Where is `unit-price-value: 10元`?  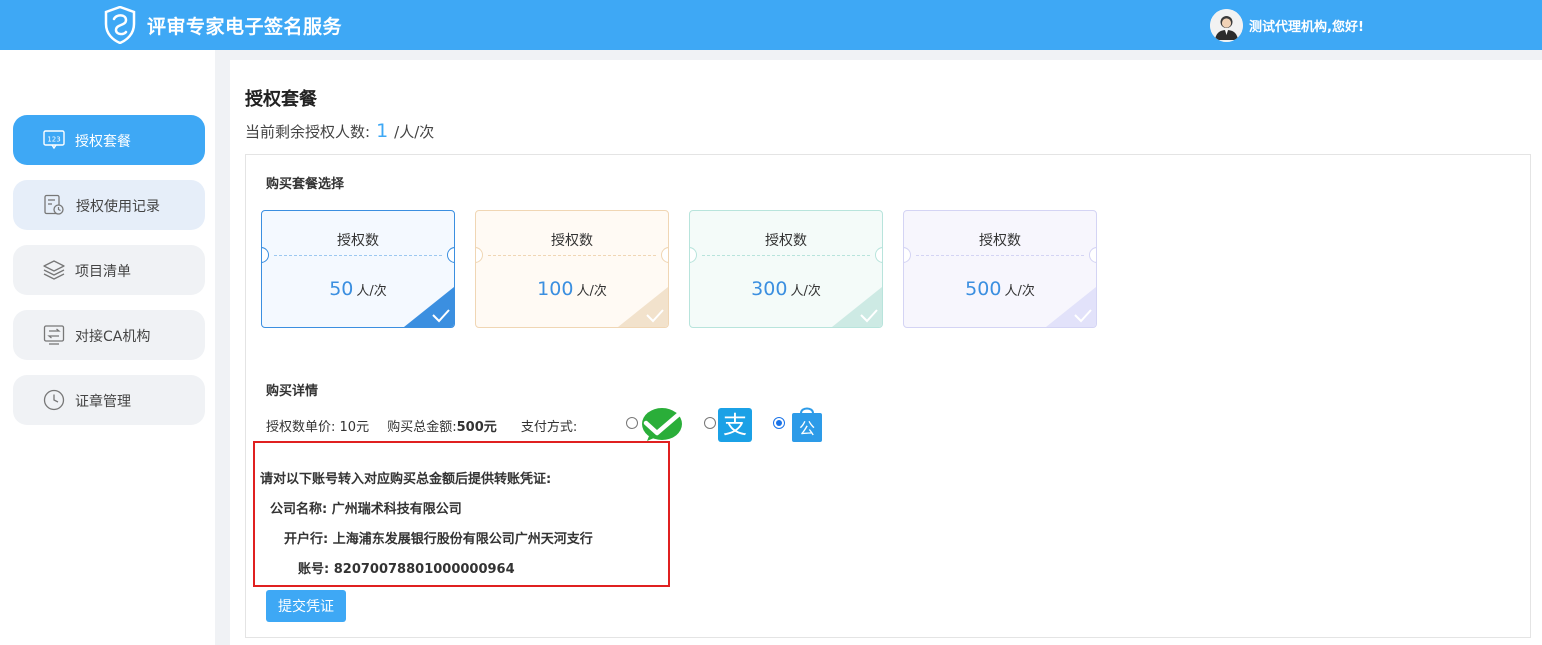
unit-price-value: 10元 is located at coordinates (354, 427).